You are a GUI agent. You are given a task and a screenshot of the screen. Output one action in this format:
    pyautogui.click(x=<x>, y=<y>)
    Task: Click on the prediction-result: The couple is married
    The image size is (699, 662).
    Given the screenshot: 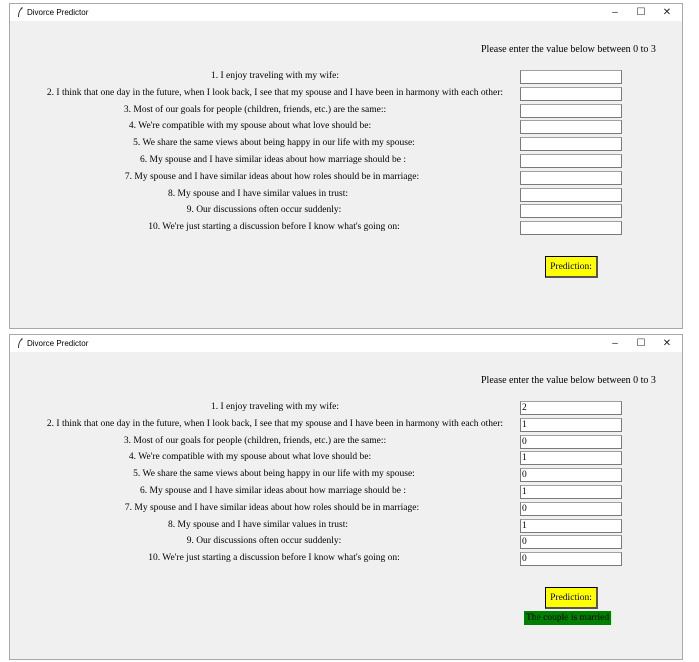 What is the action you would take?
    pyautogui.click(x=568, y=618)
    